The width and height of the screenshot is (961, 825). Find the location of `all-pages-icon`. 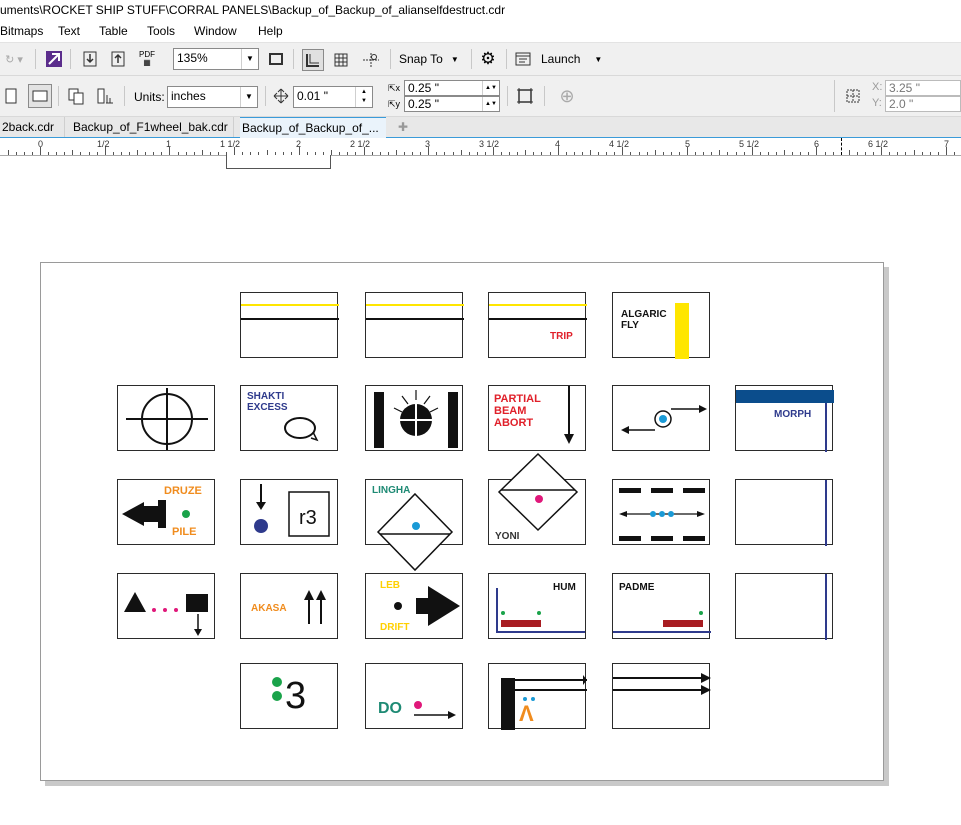

all-pages-icon is located at coordinates (76, 96).